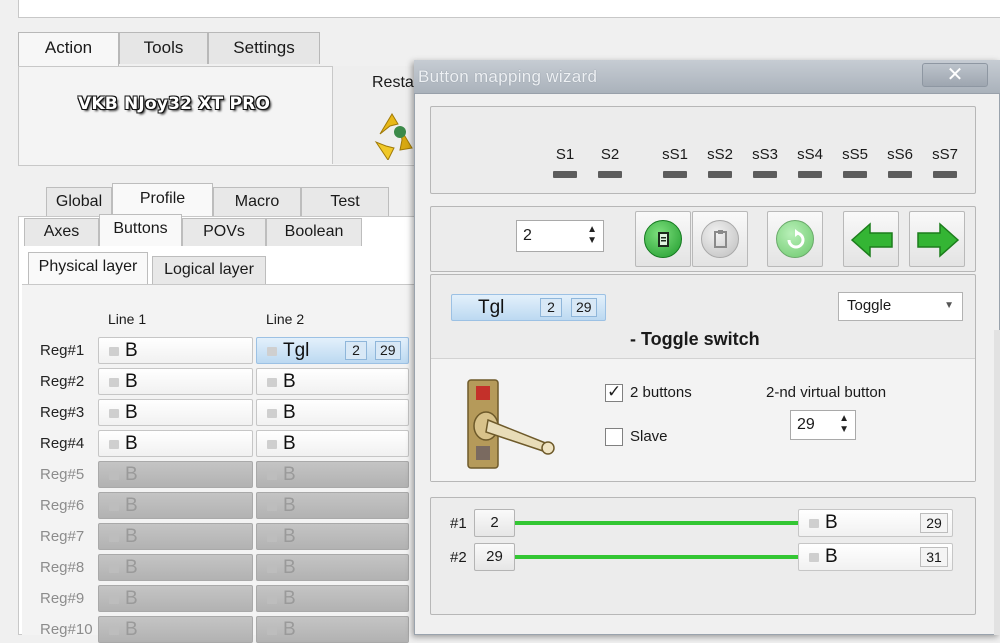 Image resolution: width=1000 pixels, height=643 pixels. Describe the element at coordinates (394, 132) in the screenshot. I see `recycle-icon` at that location.